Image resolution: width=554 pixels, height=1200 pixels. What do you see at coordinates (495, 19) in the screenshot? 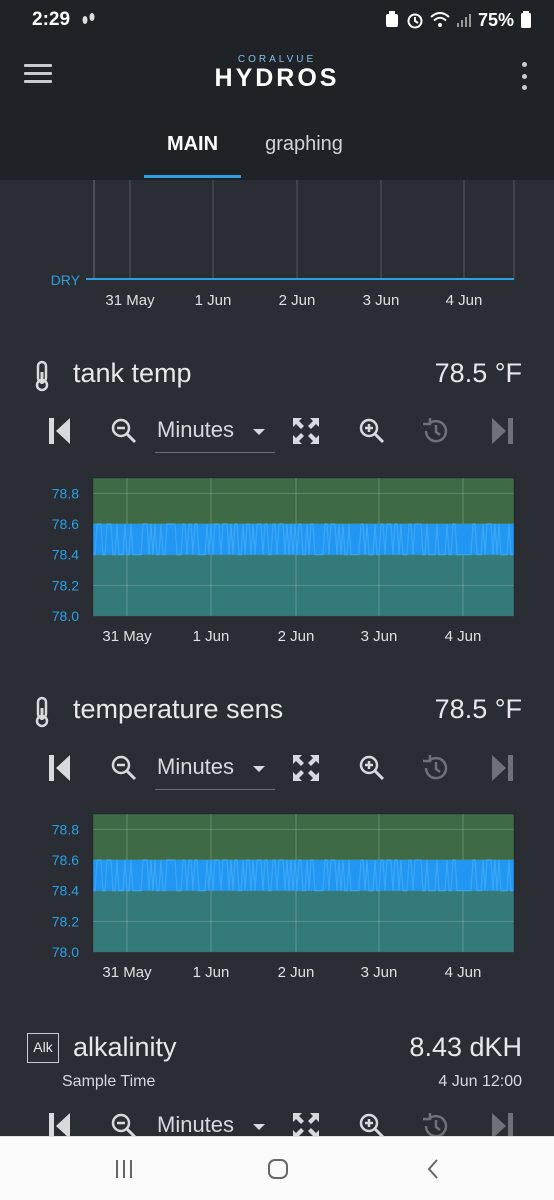
I see `battery-text: 75%` at bounding box center [495, 19].